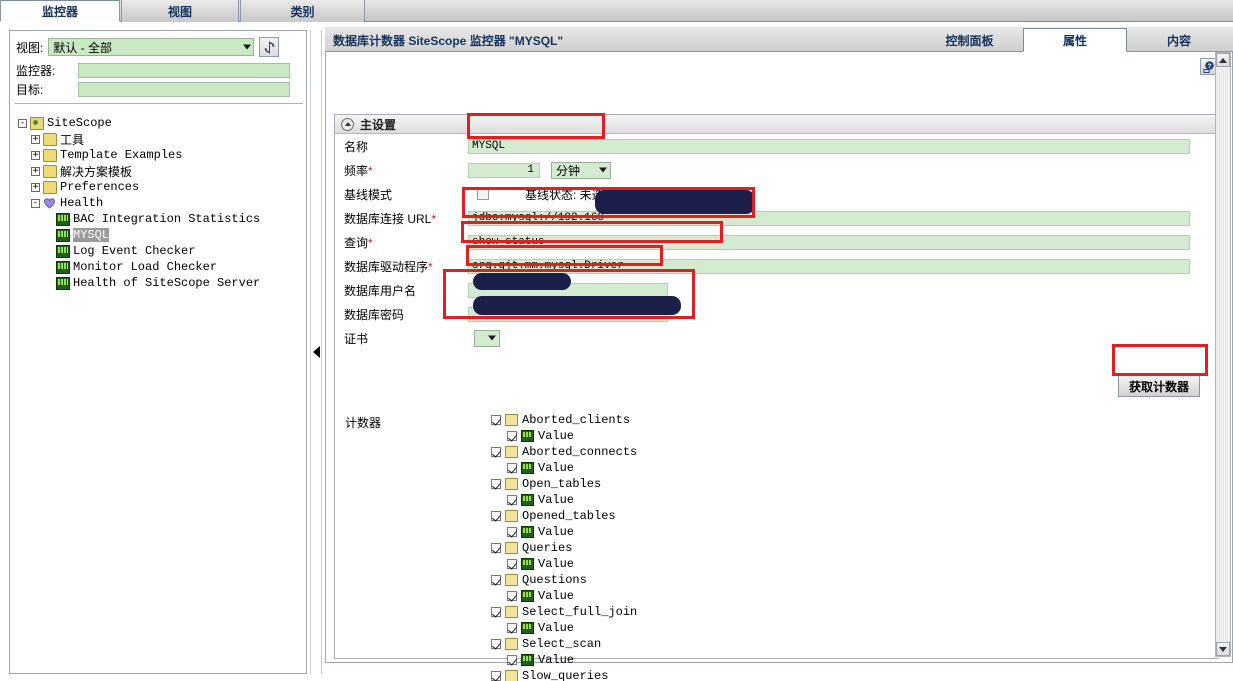 The height and width of the screenshot is (681, 1233). What do you see at coordinates (160, 203) in the screenshot?
I see `tree-item-health: - Health` at bounding box center [160, 203].